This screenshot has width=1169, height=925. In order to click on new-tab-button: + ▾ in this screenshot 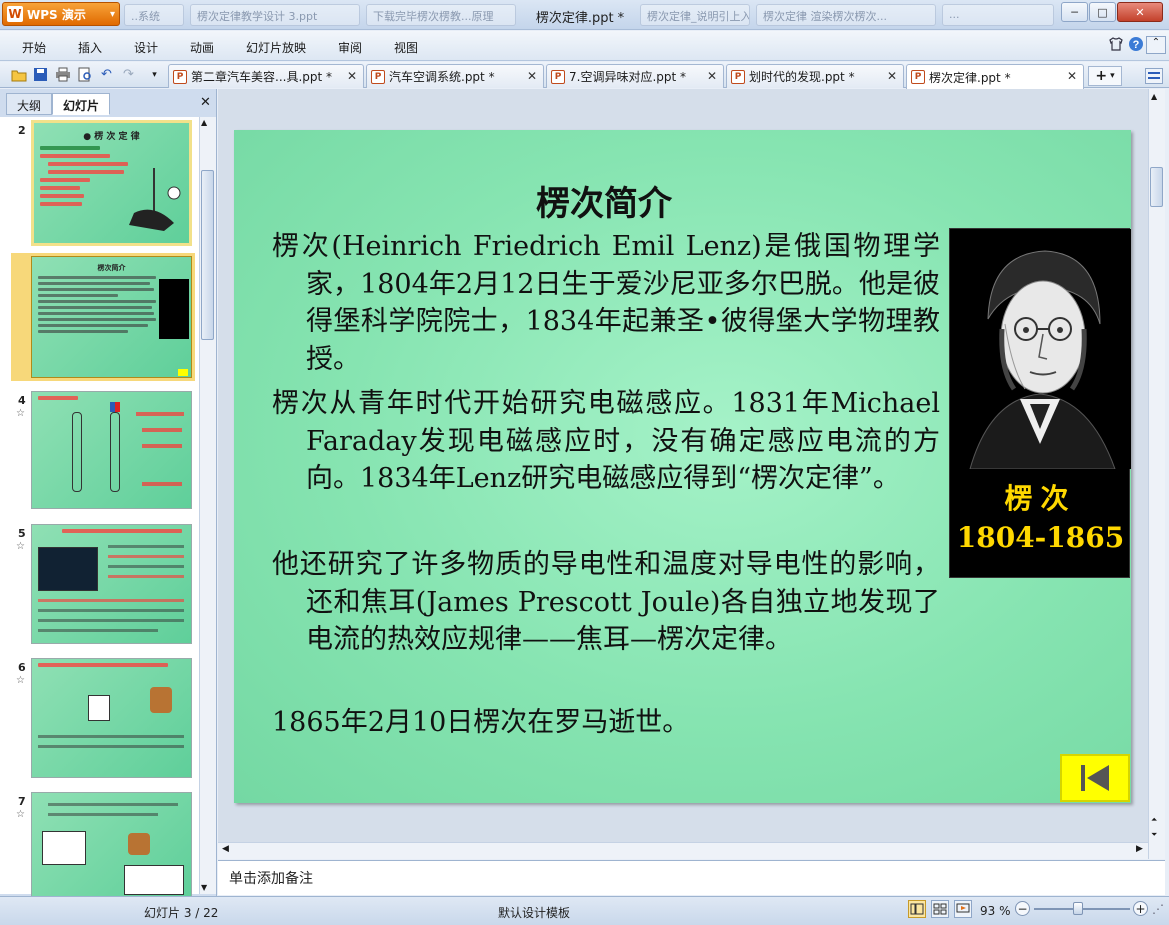, I will do `click(1105, 76)`.